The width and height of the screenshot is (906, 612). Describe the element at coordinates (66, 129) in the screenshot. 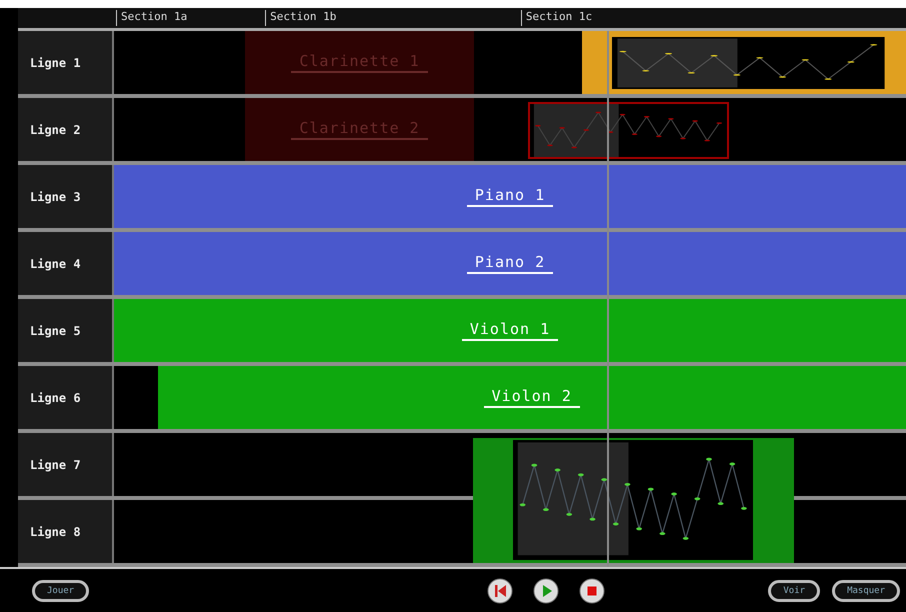

I see `track-label: Ligne 2` at that location.